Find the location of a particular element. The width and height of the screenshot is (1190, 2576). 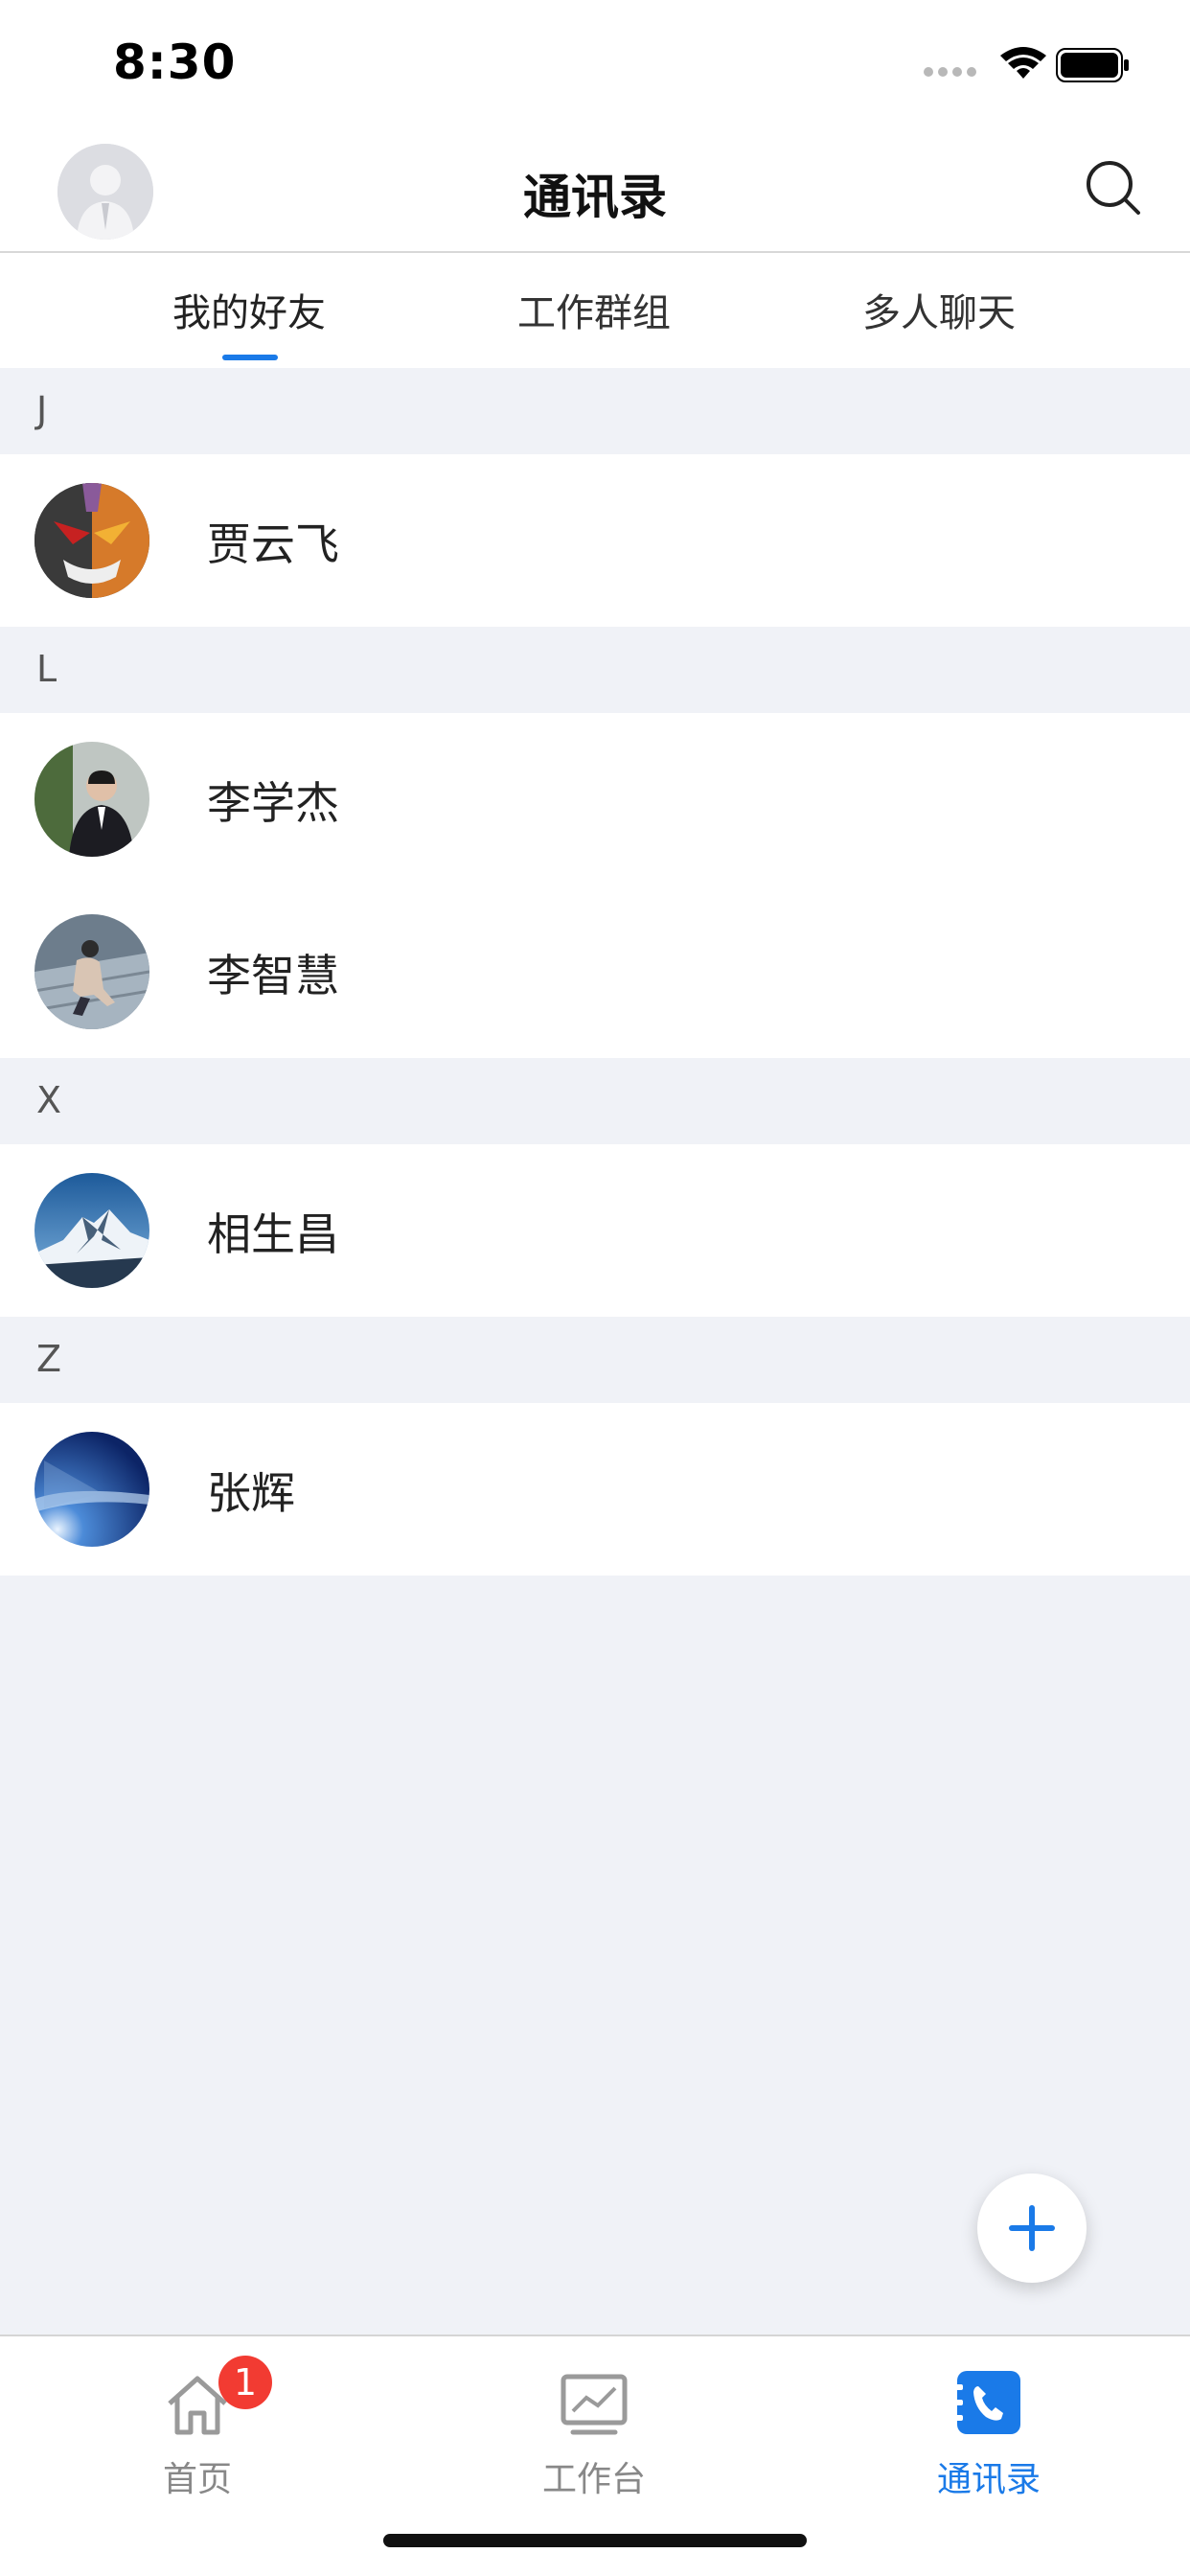

add-contact-button is located at coordinates (1032, 2228).